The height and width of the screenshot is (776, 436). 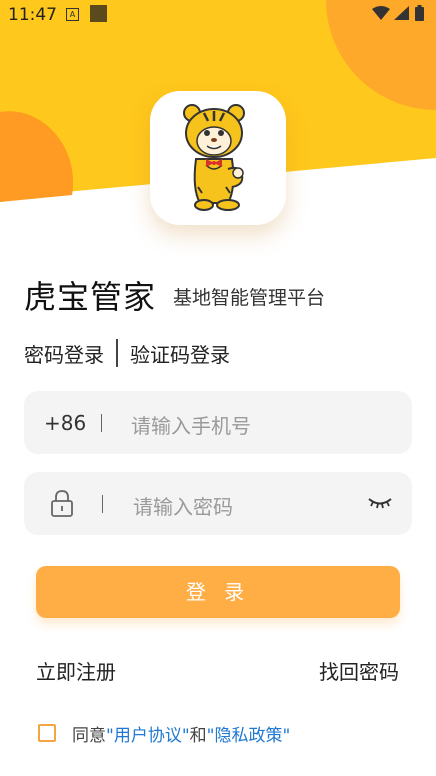 I want to click on user-agreement-link: "用户协议", so click(x=148, y=733).